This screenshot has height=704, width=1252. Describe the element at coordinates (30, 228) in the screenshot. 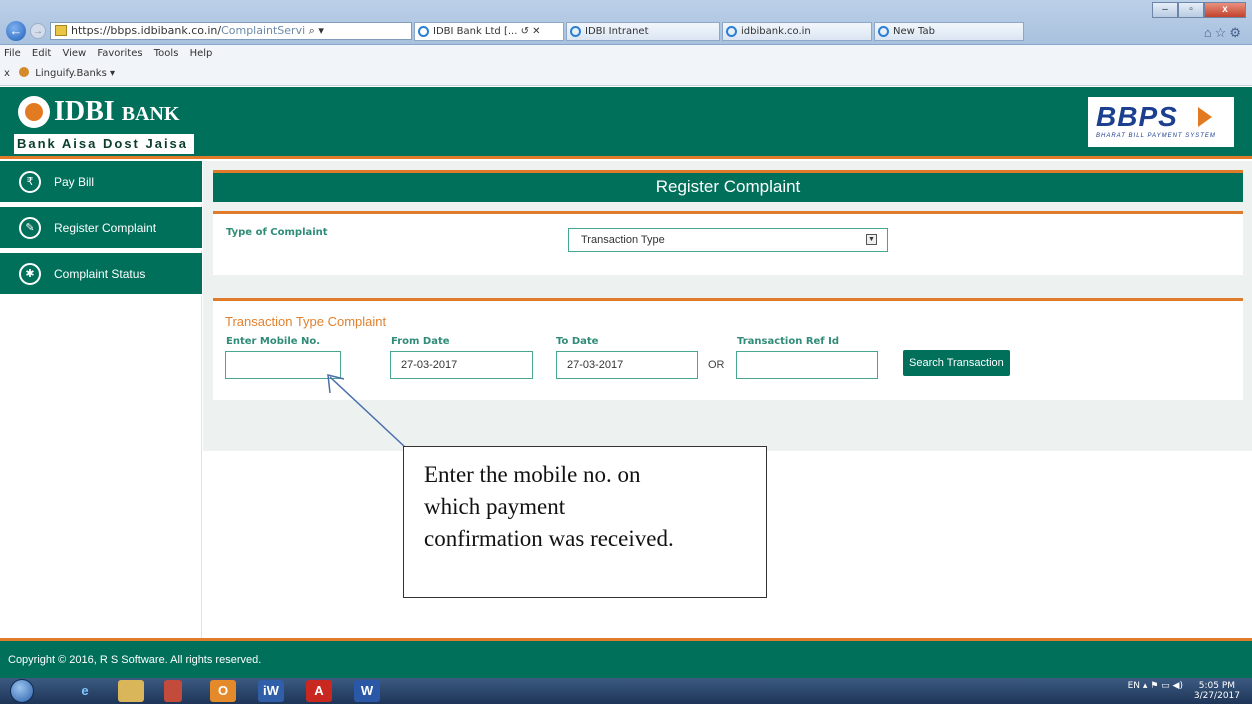

I see `edit-icon: ✎` at that location.